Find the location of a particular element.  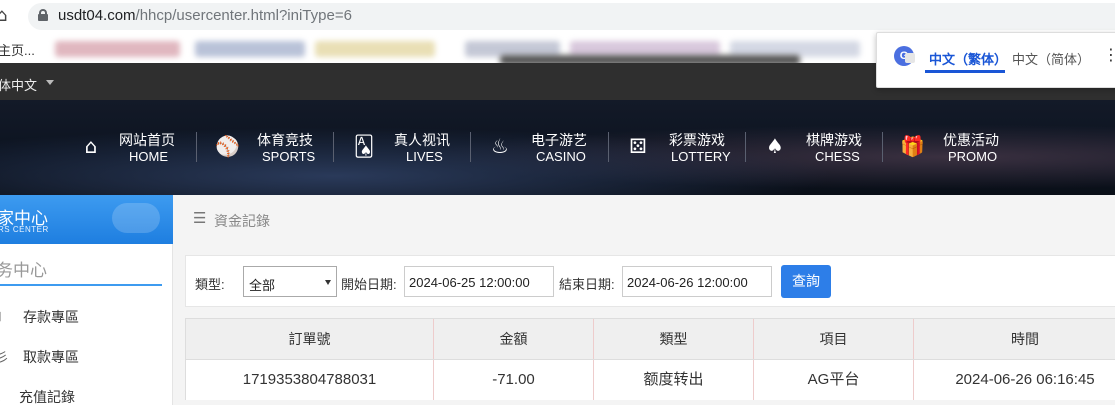

nav-label-cn: 电子游艺 is located at coordinates (559, 140).